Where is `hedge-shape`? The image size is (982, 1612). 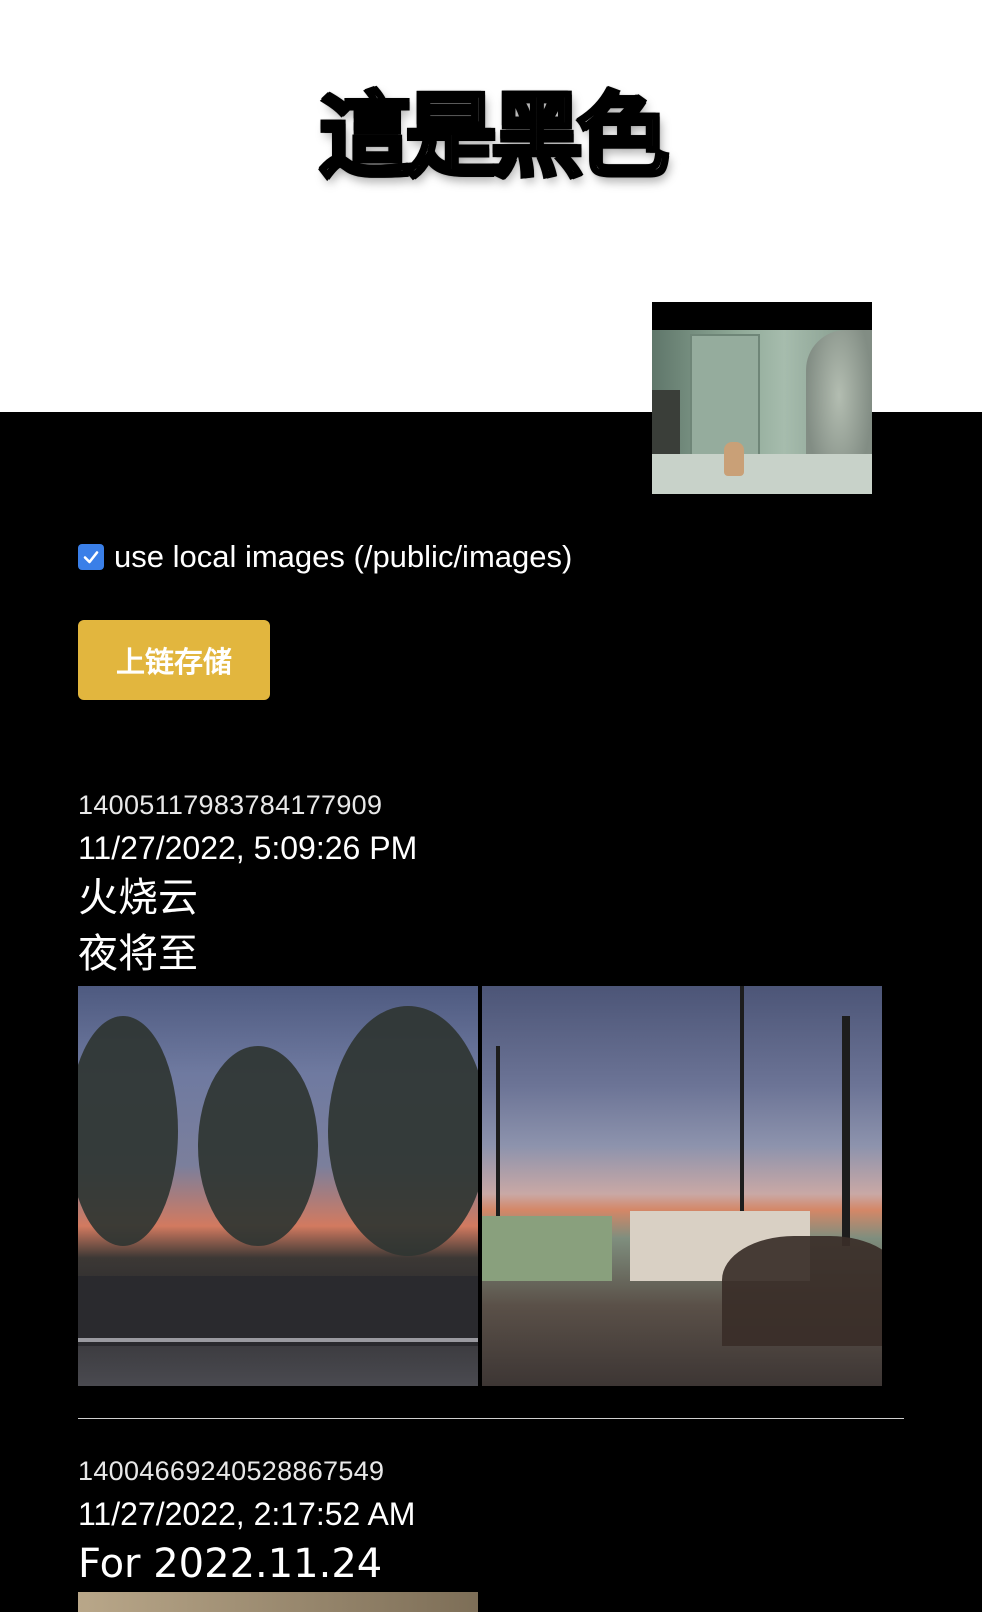 hedge-shape is located at coordinates (278, 1311).